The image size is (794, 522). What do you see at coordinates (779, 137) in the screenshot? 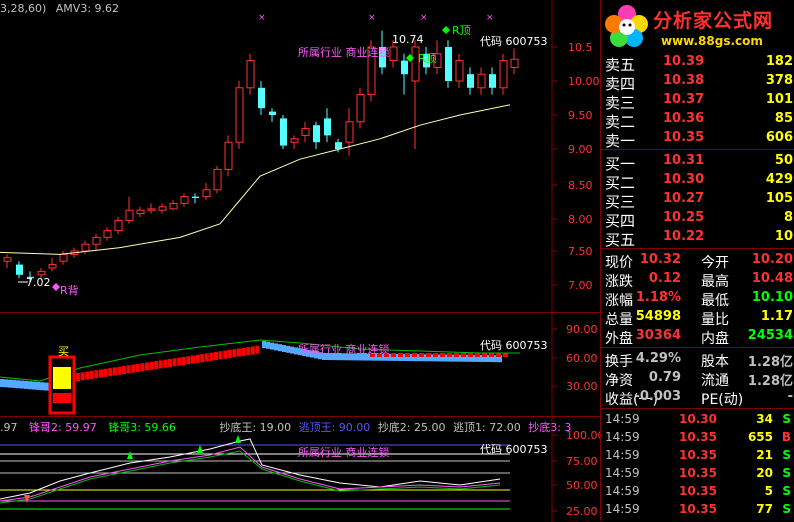
I see `quote-volume: 606` at bounding box center [779, 137].